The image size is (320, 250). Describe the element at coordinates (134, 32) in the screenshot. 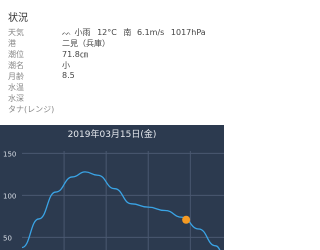

I see `weather-value: ᨓ 小雨 12°C 南 6.1m/s 1017hPa` at that location.